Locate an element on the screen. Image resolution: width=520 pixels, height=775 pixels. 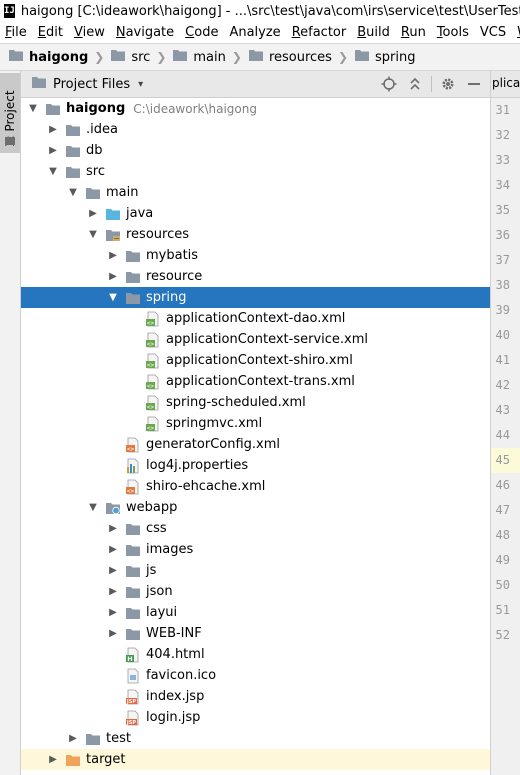
menu-item: Window is located at coordinates (516, 32).